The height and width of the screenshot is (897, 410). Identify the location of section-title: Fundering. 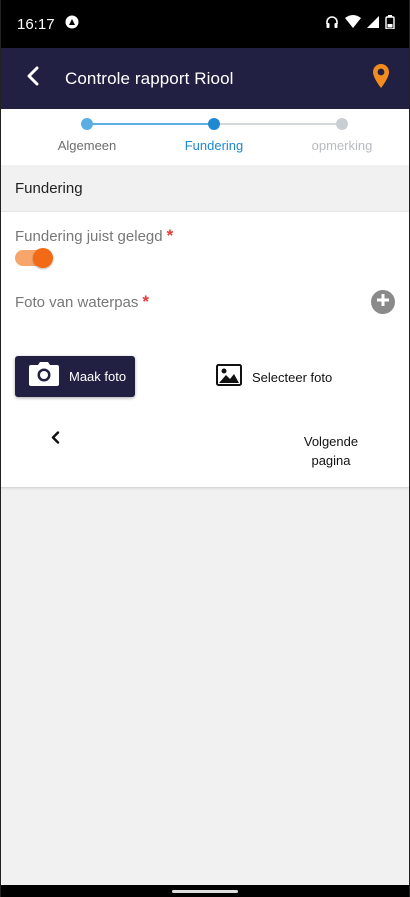
(205, 188).